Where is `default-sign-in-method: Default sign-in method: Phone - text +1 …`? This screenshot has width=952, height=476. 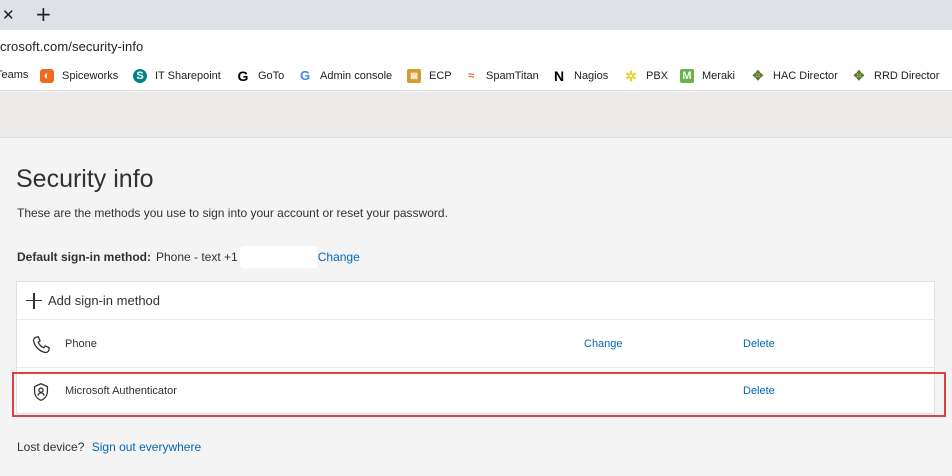 default-sign-in-method: Default sign-in method: Phone - text +1 … is located at coordinates (188, 257).